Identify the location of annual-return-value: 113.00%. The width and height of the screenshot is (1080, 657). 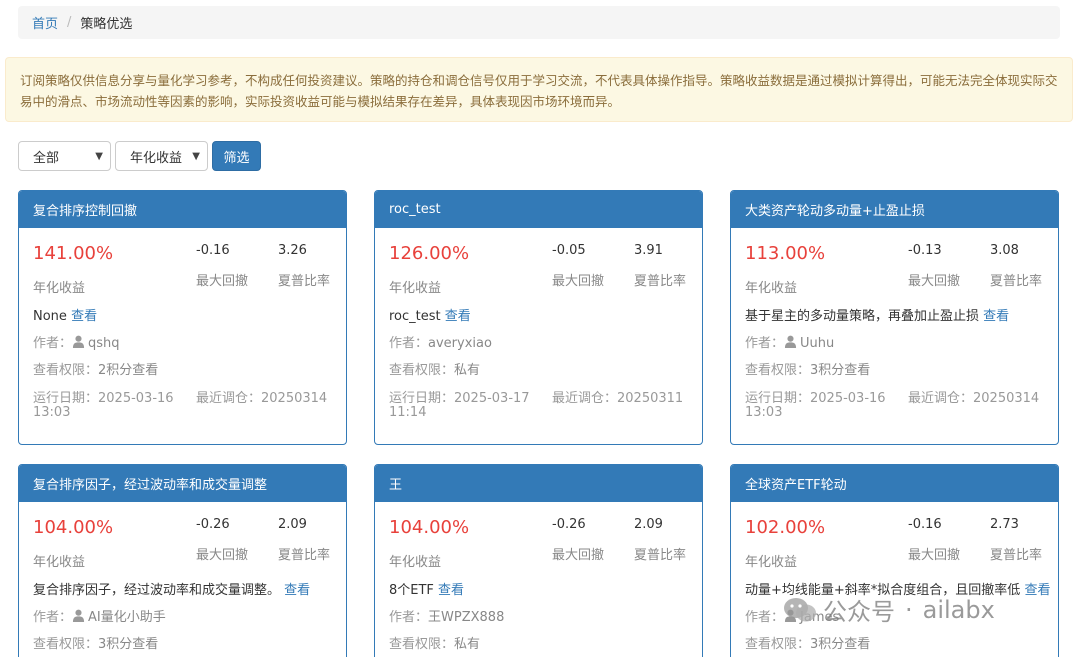
(785, 253).